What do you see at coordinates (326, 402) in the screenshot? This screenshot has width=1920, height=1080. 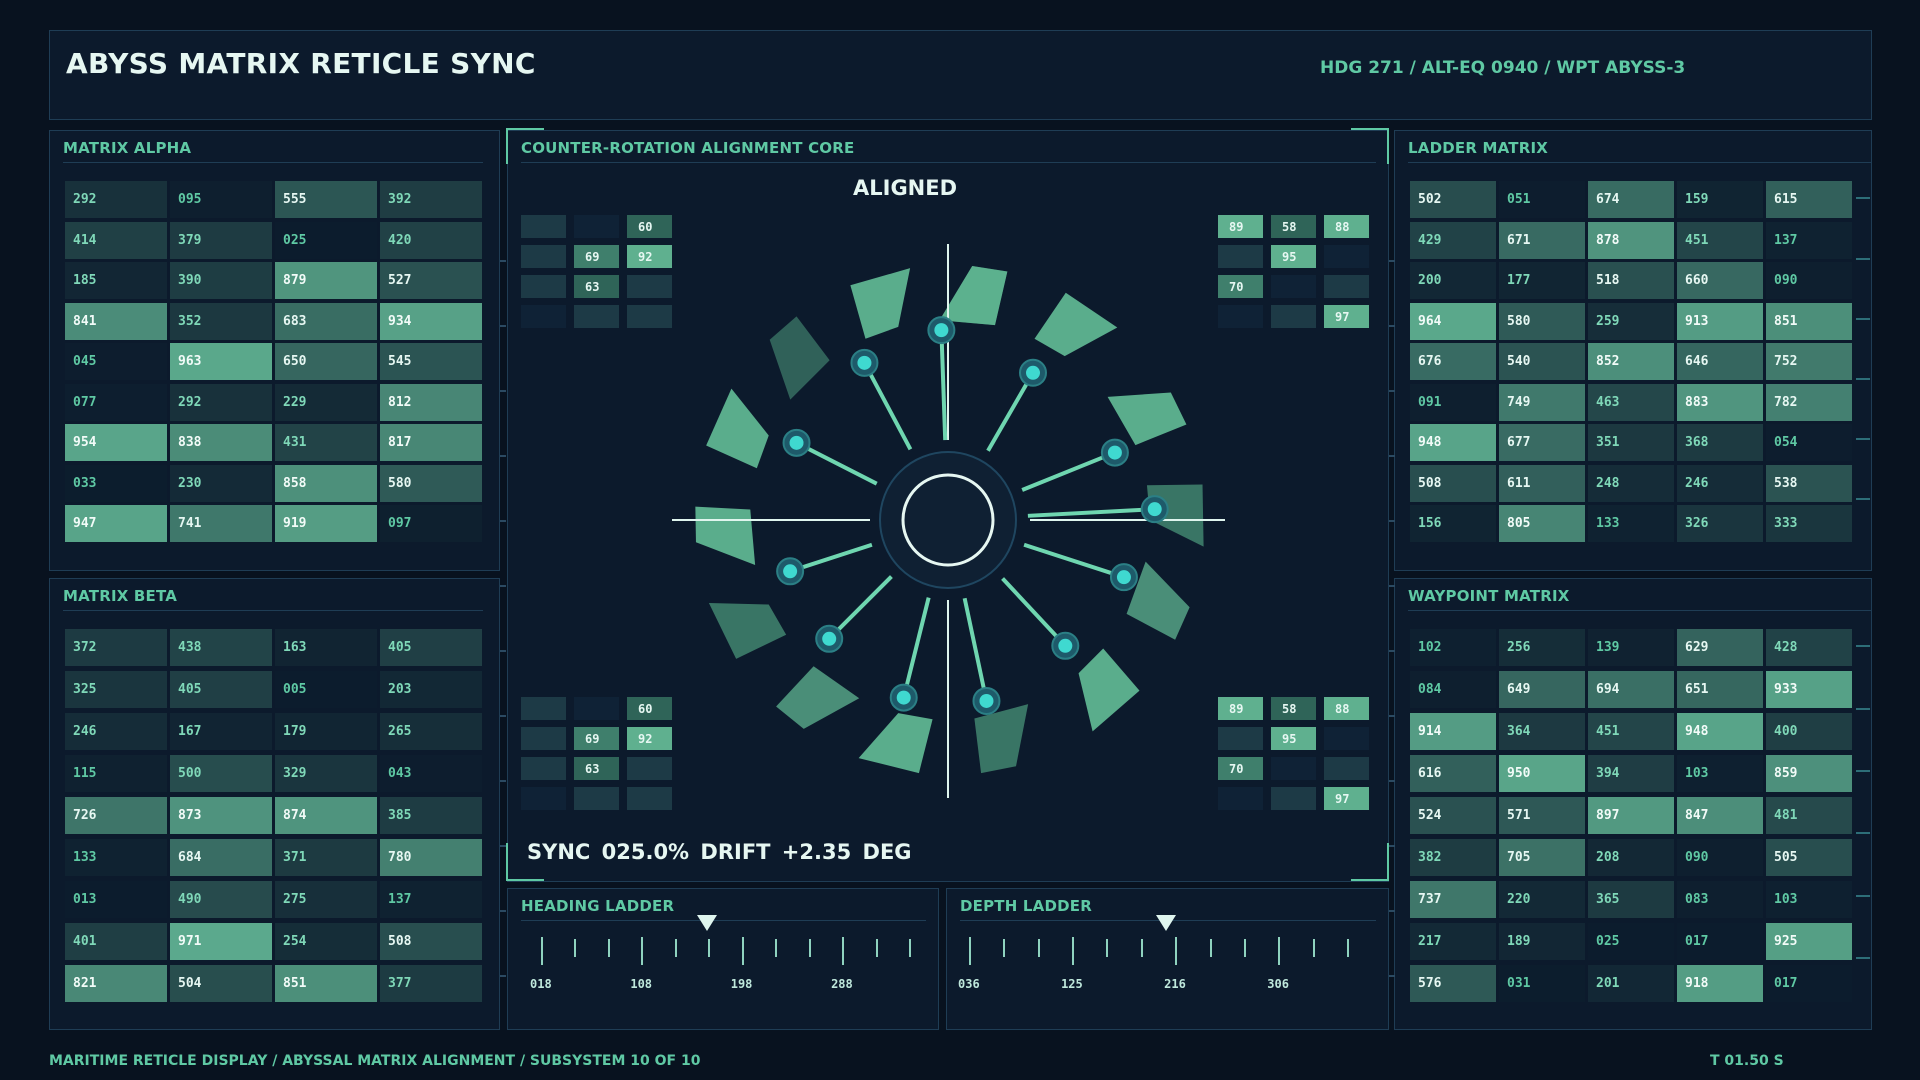 I see `matrix-cell: 229` at bounding box center [326, 402].